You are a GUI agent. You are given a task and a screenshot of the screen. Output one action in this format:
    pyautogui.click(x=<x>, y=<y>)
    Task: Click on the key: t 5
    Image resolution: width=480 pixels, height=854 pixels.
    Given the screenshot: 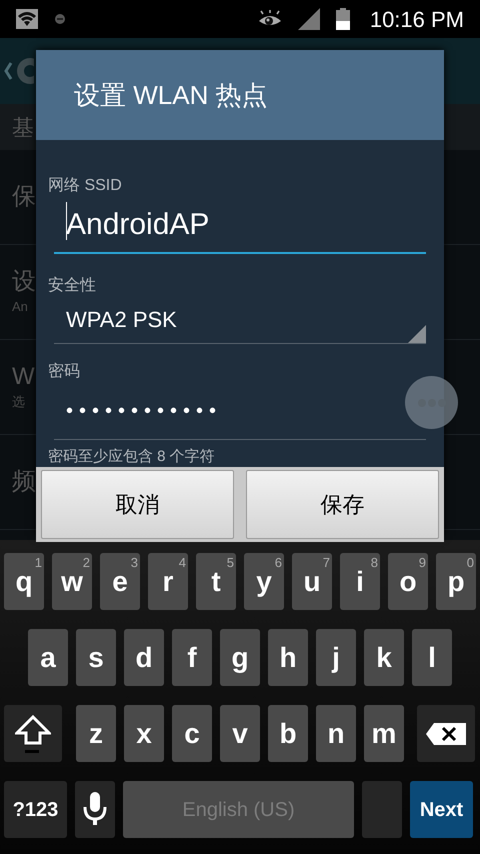 What is the action you would take?
    pyautogui.click(x=216, y=581)
    